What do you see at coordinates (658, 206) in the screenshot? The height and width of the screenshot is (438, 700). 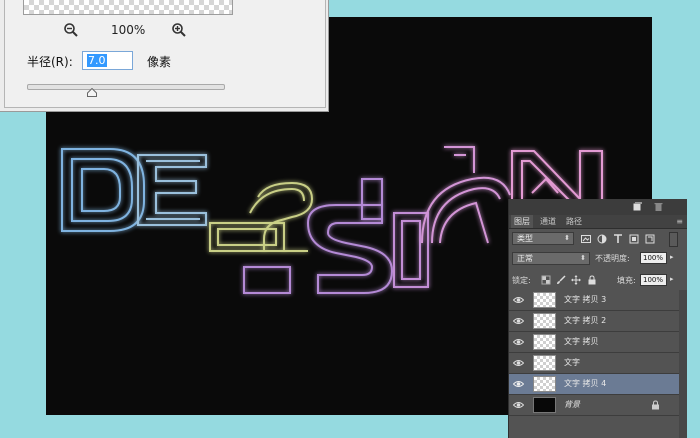 I see `trash-icon` at bounding box center [658, 206].